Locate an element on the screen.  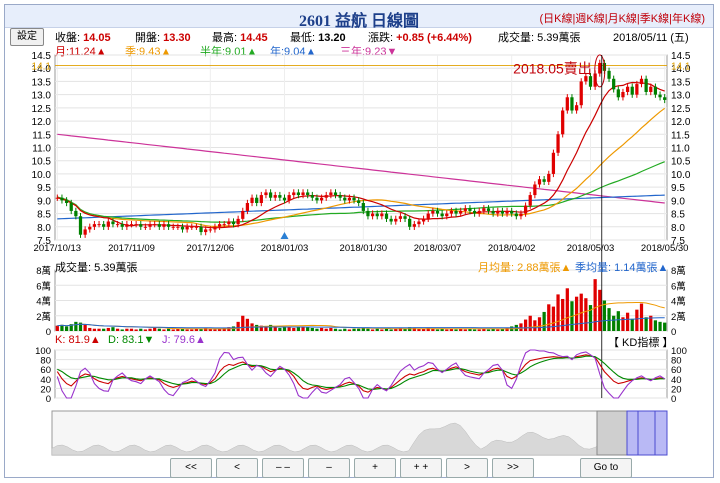
three-year-ma-line is located at coordinates (361, 168).